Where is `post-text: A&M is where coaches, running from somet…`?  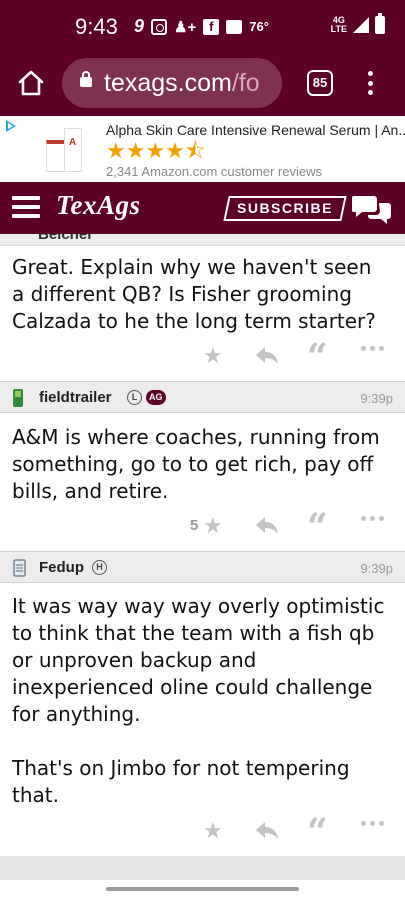 post-text: A&M is where coaches, running from somet… is located at coordinates (199, 464).